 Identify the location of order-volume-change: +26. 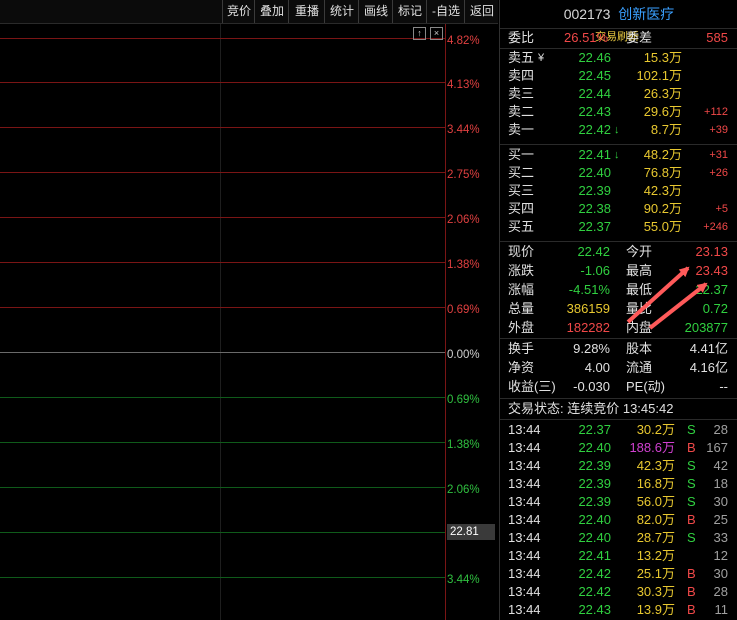
(718, 173).